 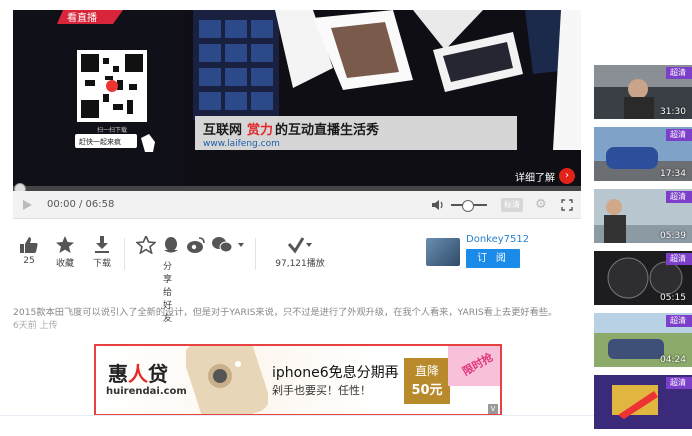 What do you see at coordinates (535, 178) in the screenshot?
I see `learn-more-label: 详细了解` at bounding box center [535, 178].